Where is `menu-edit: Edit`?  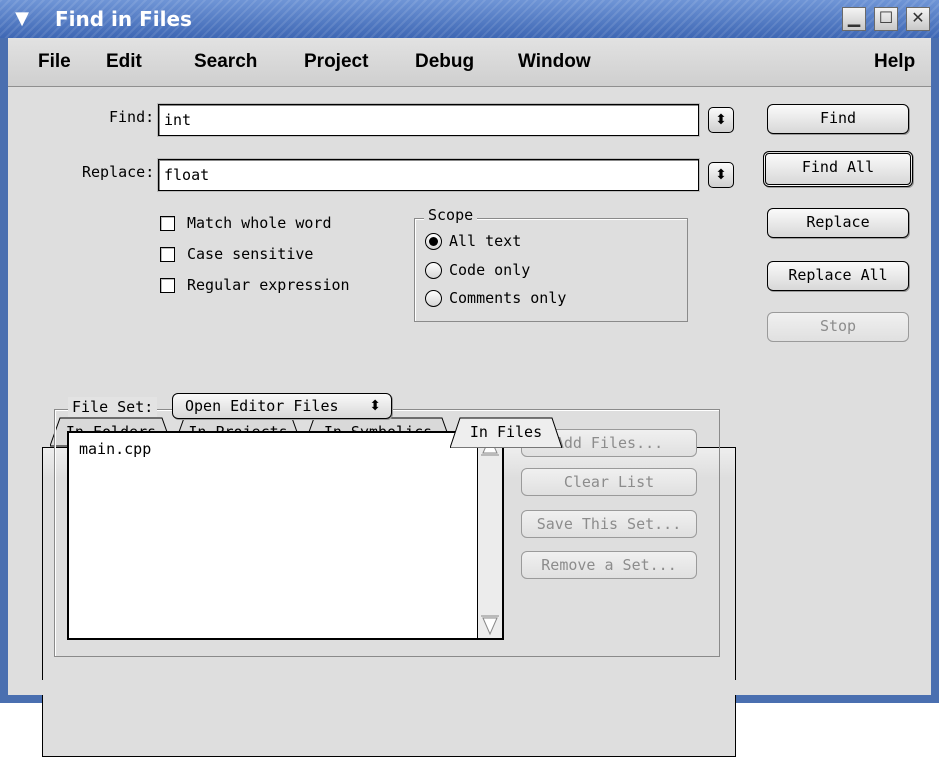 menu-edit: Edit is located at coordinates (124, 62).